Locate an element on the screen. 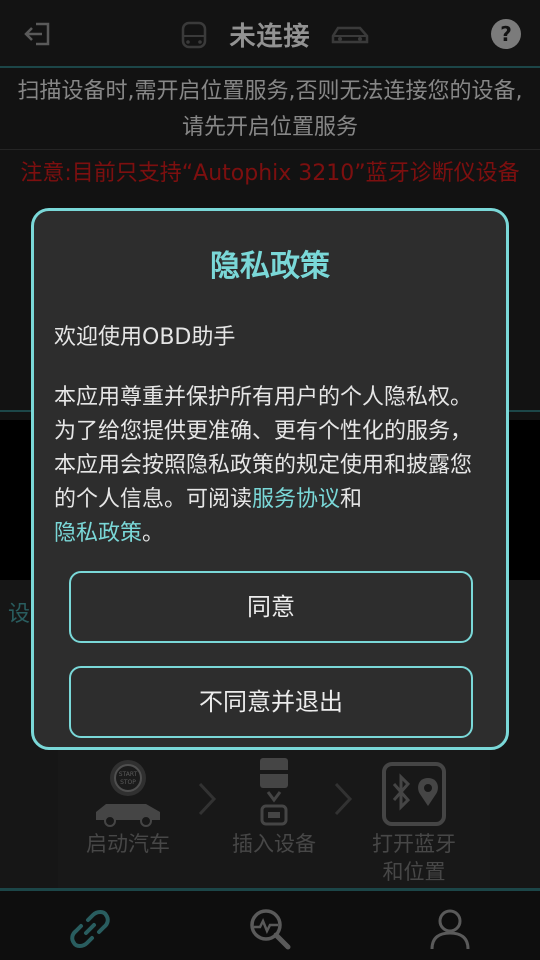 The image size is (540, 960). period-text: 。 is located at coordinates (153, 533).